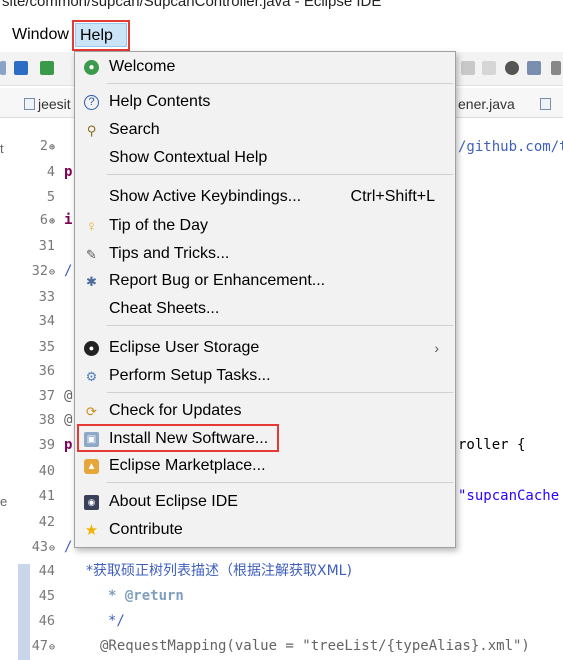 This screenshot has height=660, width=563. Describe the element at coordinates (281, 35) in the screenshot. I see `menu-bar: Window Help` at that location.